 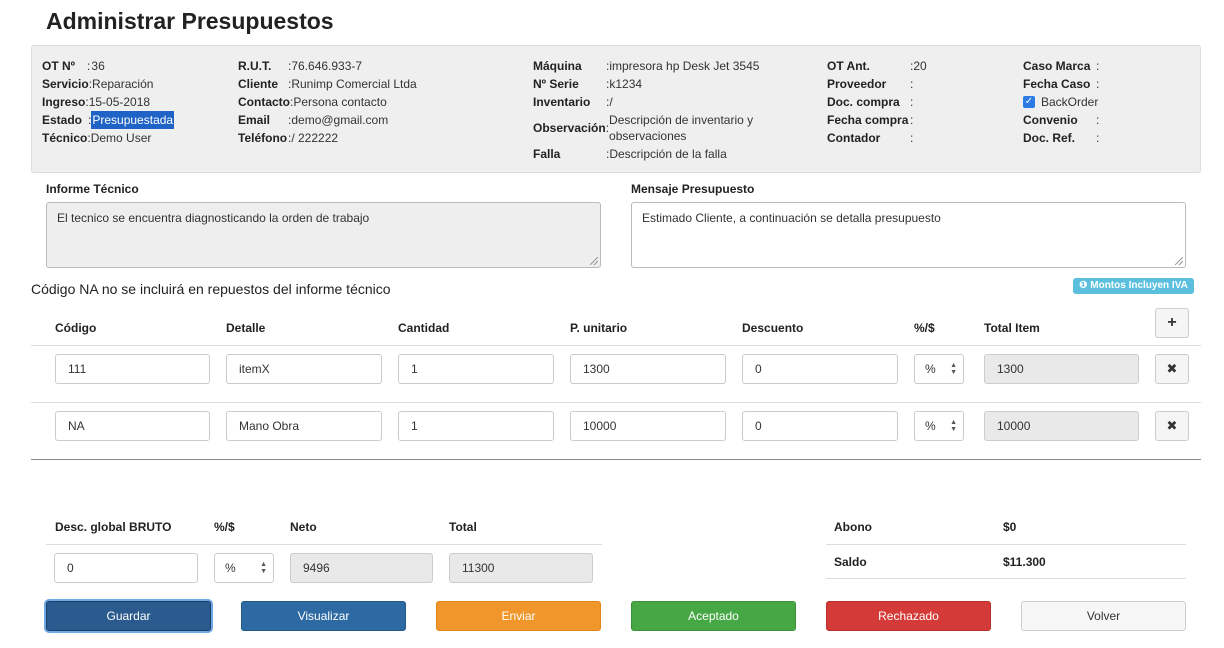 What do you see at coordinates (327, 66) in the screenshot?
I see `info-value: 76.646.933-7` at bounding box center [327, 66].